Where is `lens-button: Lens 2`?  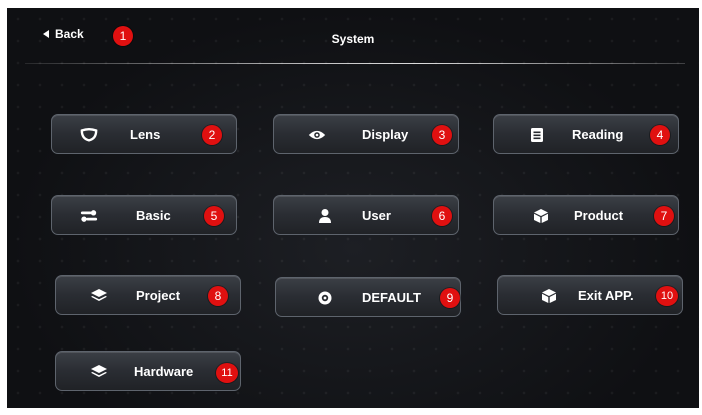 lens-button: Lens 2 is located at coordinates (144, 134).